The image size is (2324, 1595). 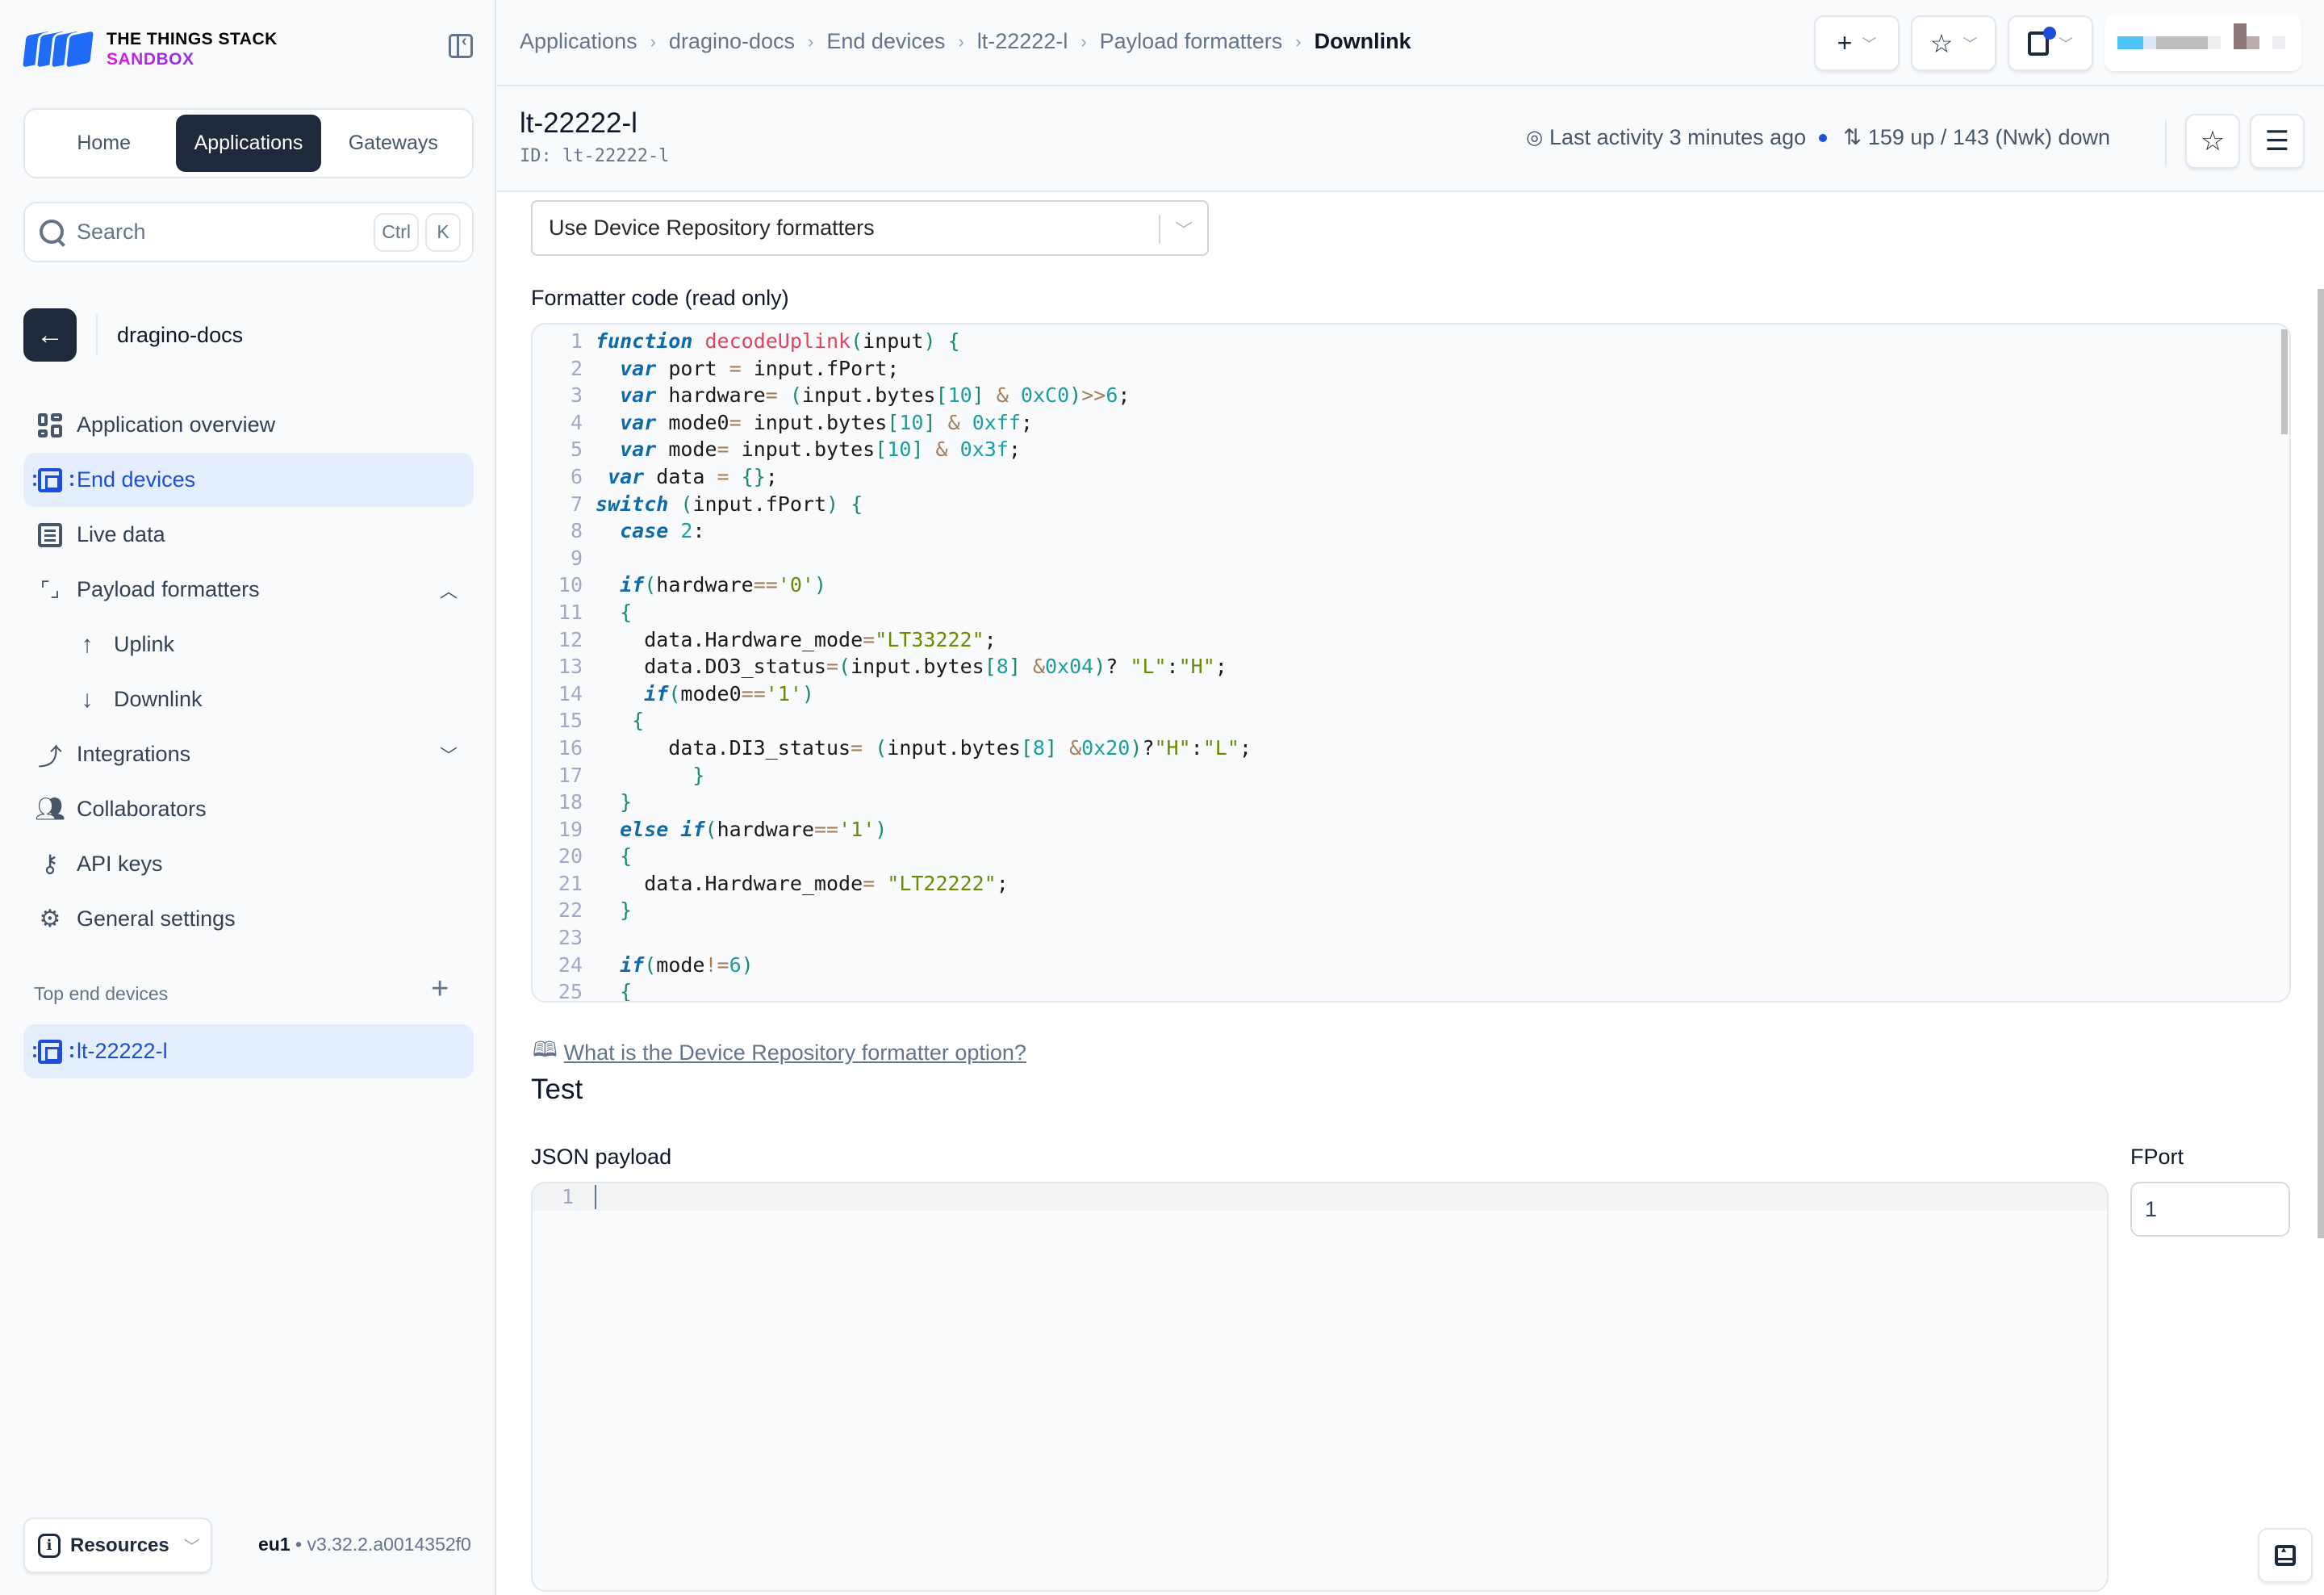 I want to click on user-profile-menu, so click(x=2203, y=43).